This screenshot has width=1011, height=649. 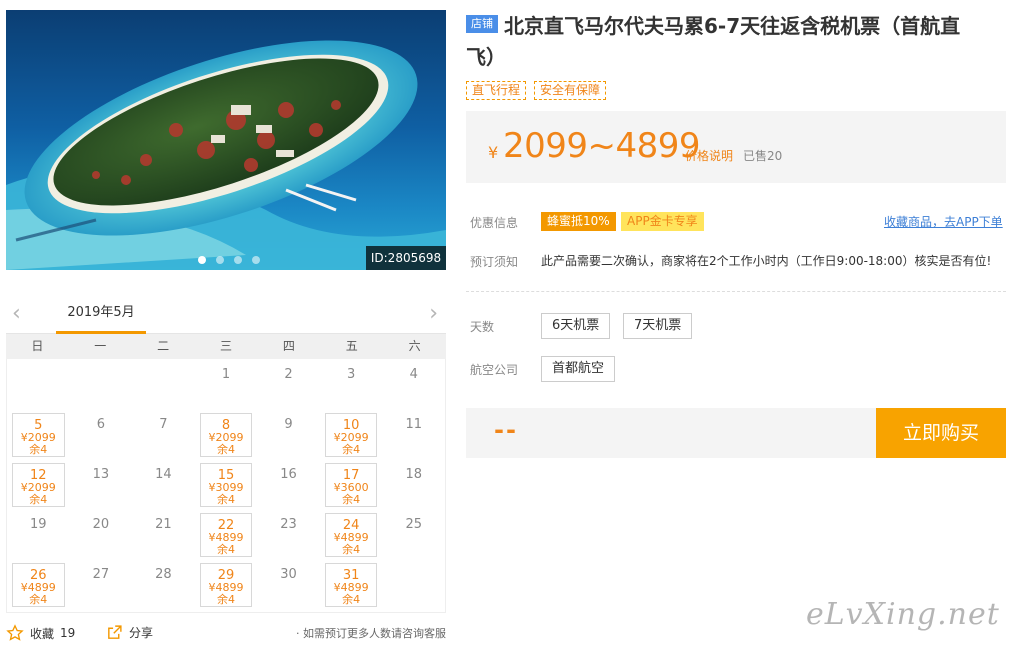 What do you see at coordinates (163, 484) in the screenshot?
I see `calendar-day: 14` at bounding box center [163, 484].